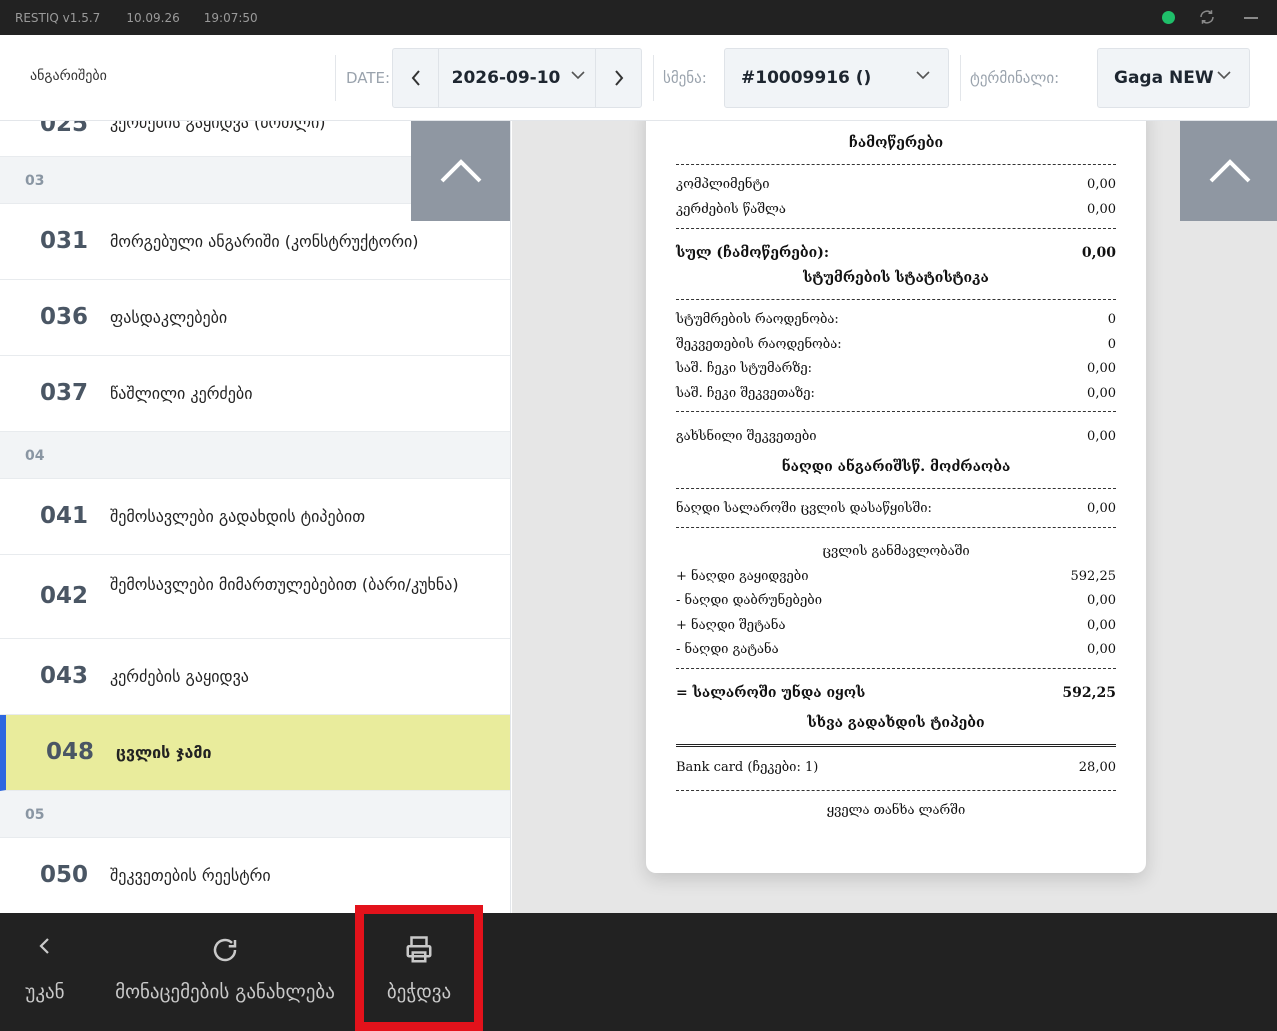  I want to click on connection-status-icon, so click(1168, 17).